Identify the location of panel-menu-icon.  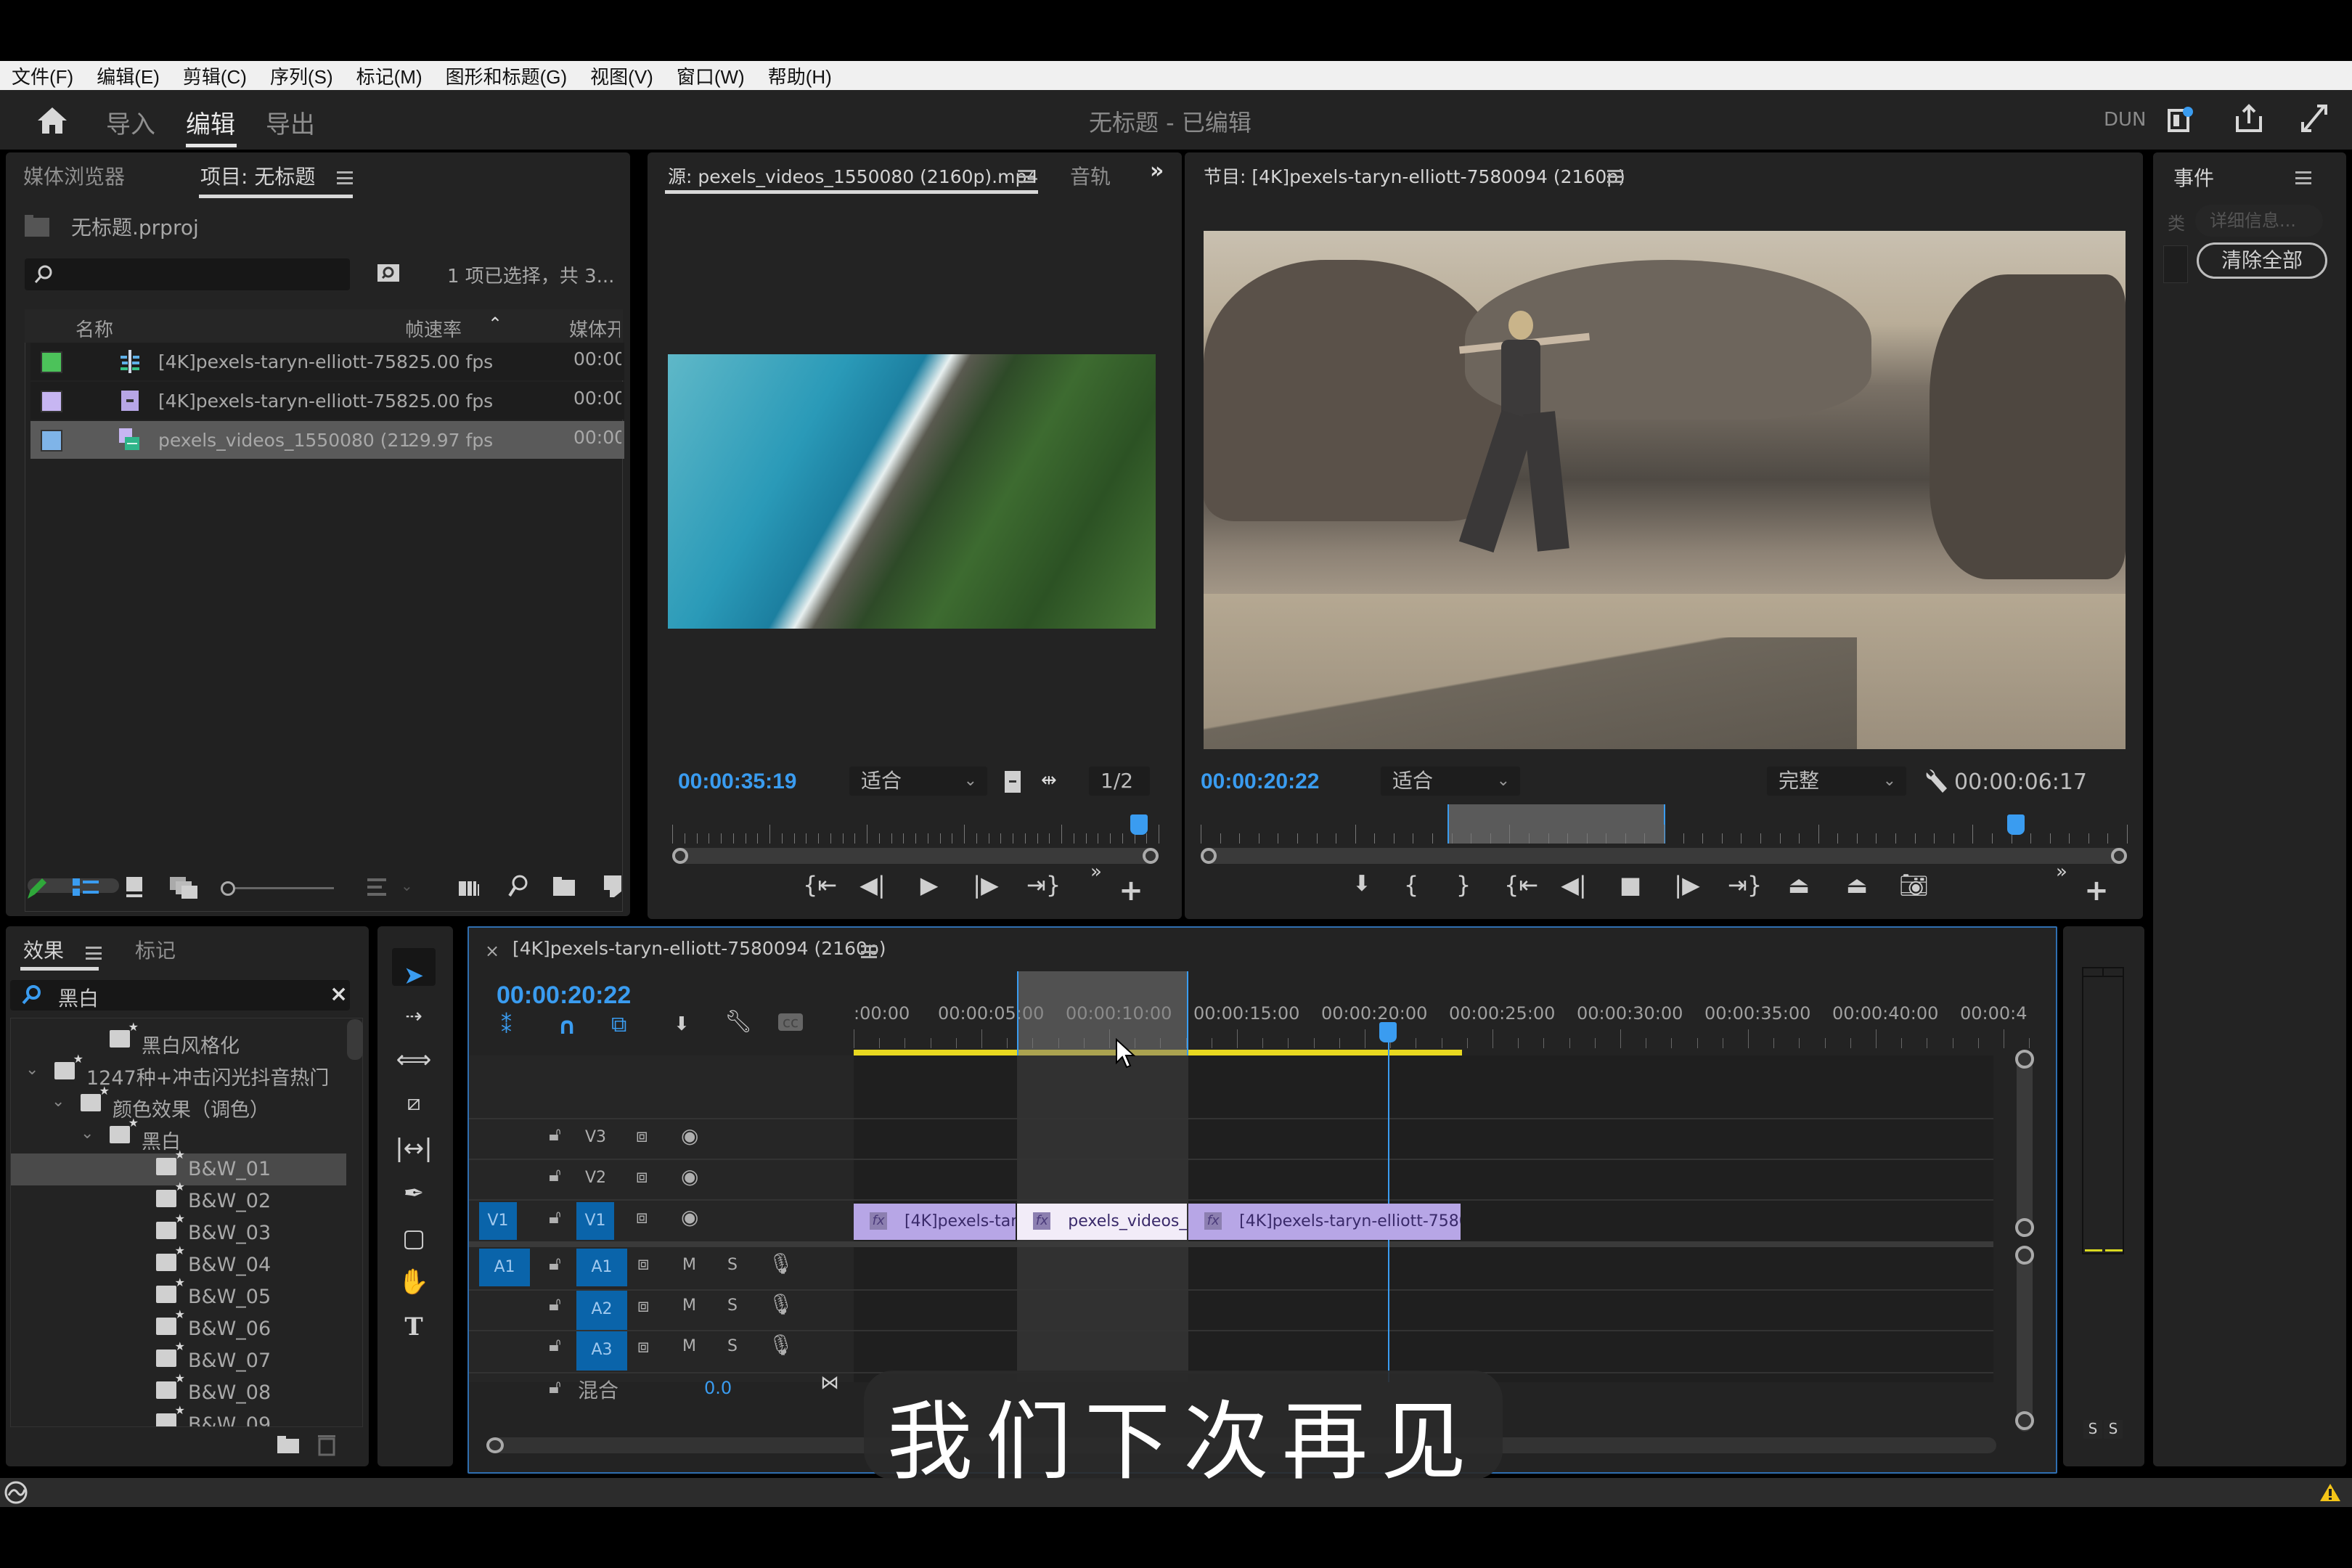
(869, 952).